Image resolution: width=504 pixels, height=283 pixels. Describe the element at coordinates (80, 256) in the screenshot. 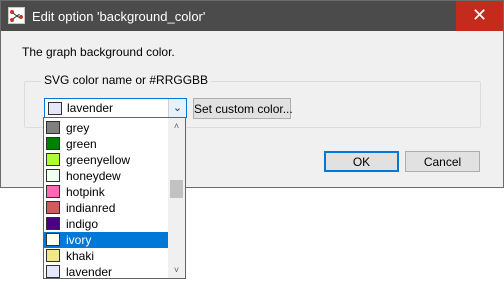

I see `dropdown-item-label: khaki` at that location.